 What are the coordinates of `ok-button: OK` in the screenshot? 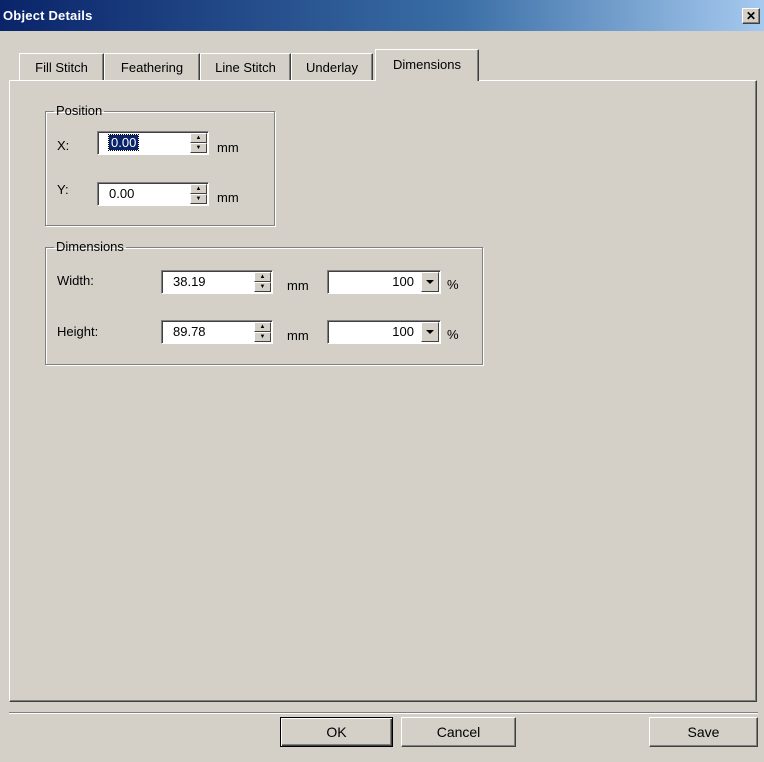 It's located at (336, 732).